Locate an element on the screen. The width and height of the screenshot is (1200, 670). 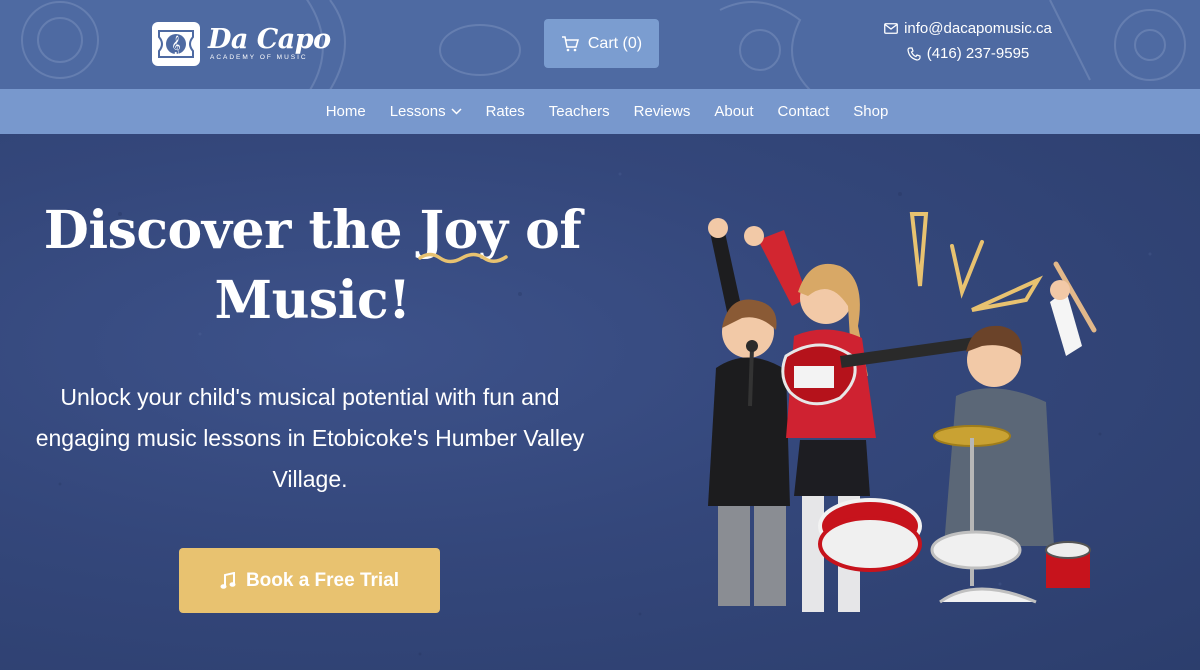
cart-icon is located at coordinates (570, 43).